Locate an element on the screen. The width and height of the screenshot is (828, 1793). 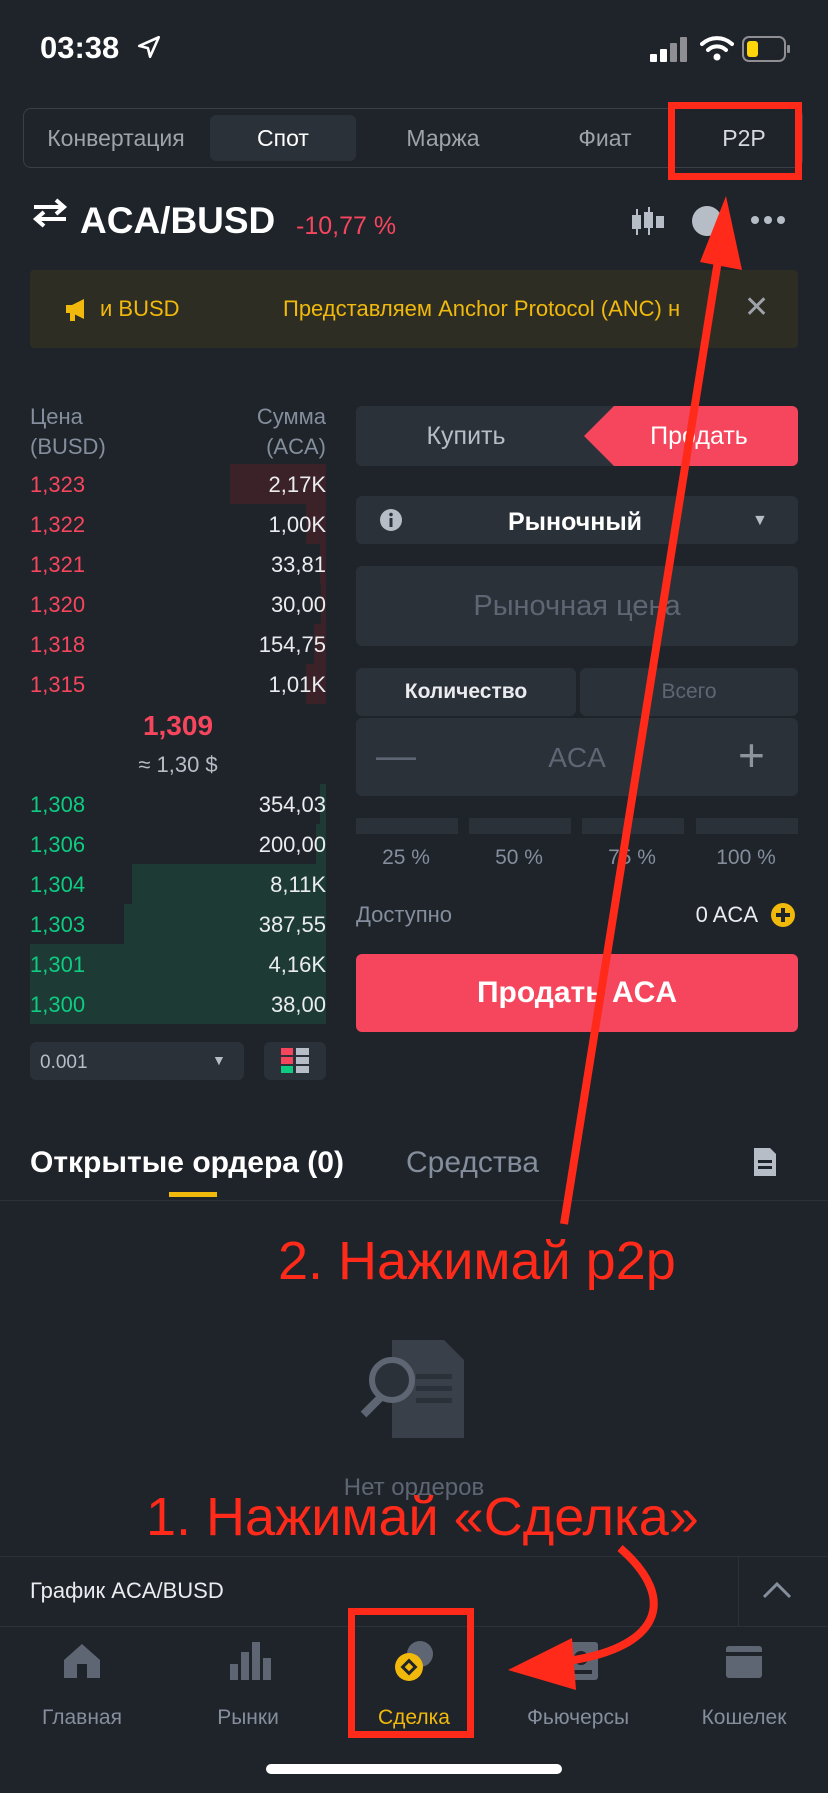
more-icon is located at coordinates (768, 220).